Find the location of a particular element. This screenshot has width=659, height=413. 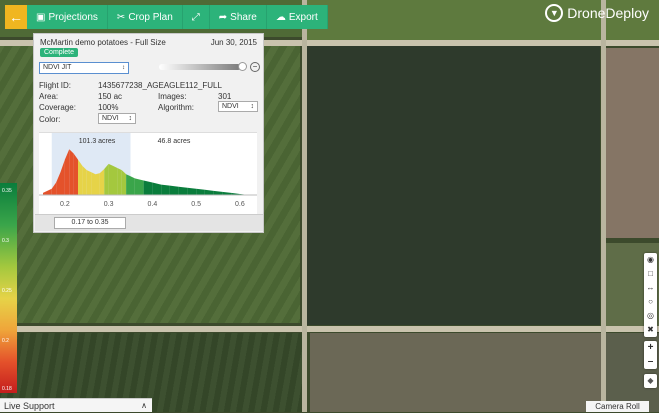

expand-icon: ⤢ is located at coordinates (195, 17).